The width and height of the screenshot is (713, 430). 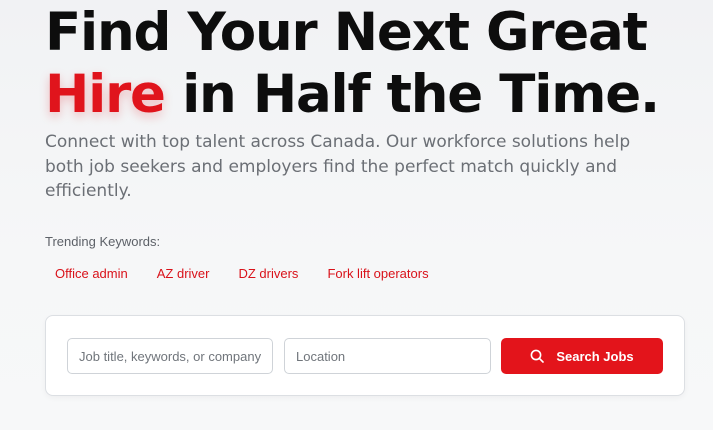 What do you see at coordinates (387, 356) in the screenshot?
I see `location-input` at bounding box center [387, 356].